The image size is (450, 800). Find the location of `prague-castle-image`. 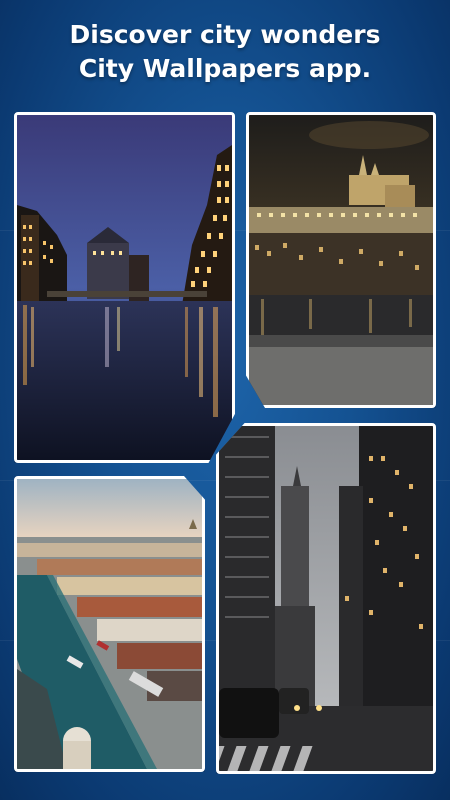

prague-castle-image is located at coordinates (341, 260).